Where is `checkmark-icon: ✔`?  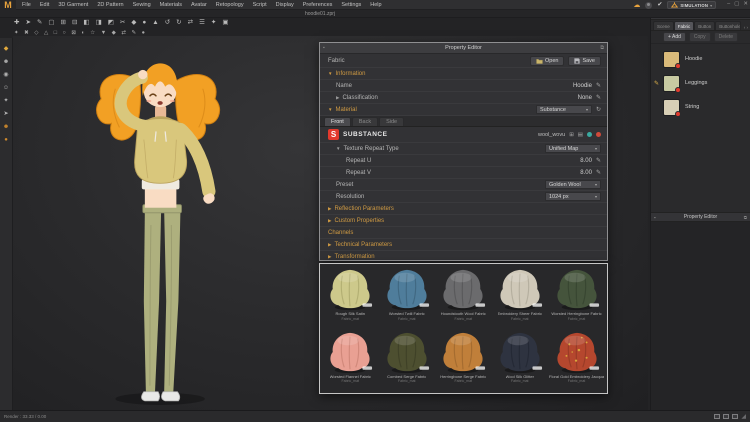 checkmark-icon: ✔ is located at coordinates (659, 5).